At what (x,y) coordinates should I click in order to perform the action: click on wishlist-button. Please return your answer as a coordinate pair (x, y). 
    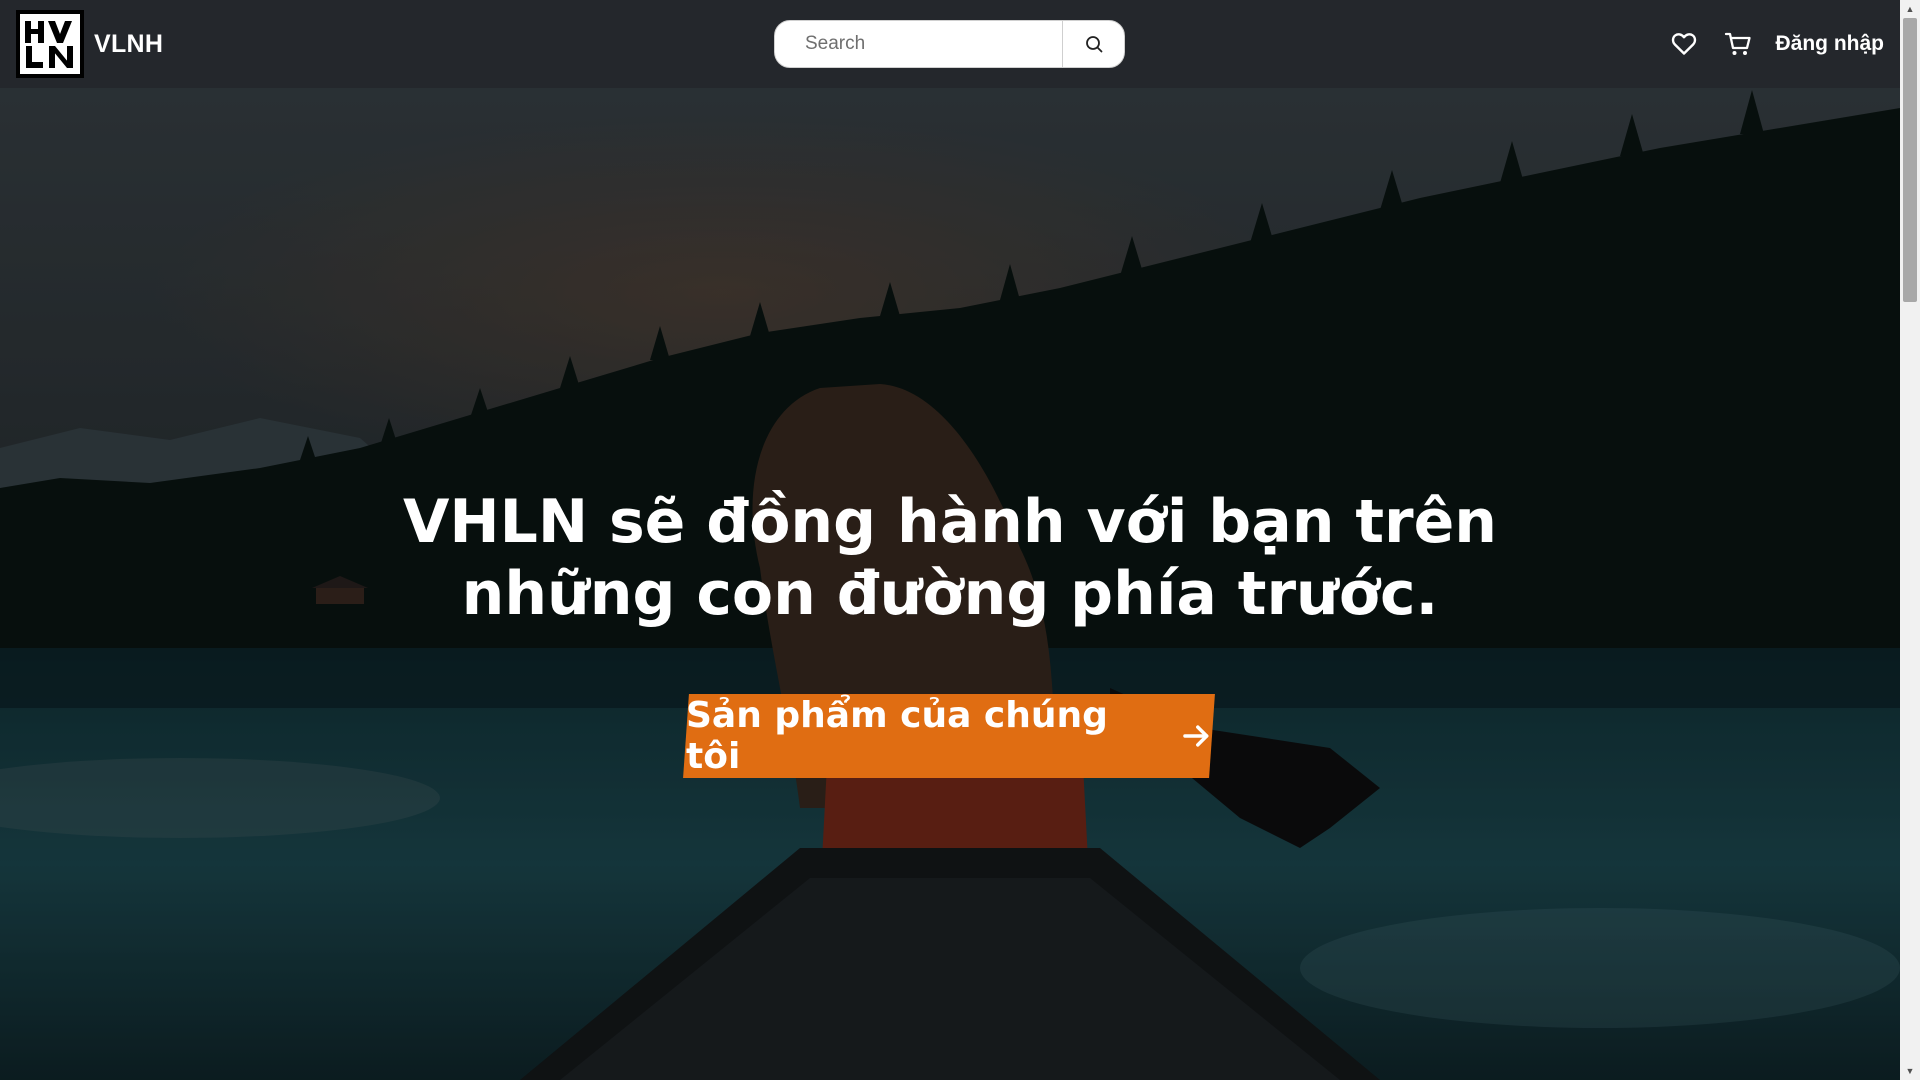
    Looking at the image, I should click on (1684, 44).